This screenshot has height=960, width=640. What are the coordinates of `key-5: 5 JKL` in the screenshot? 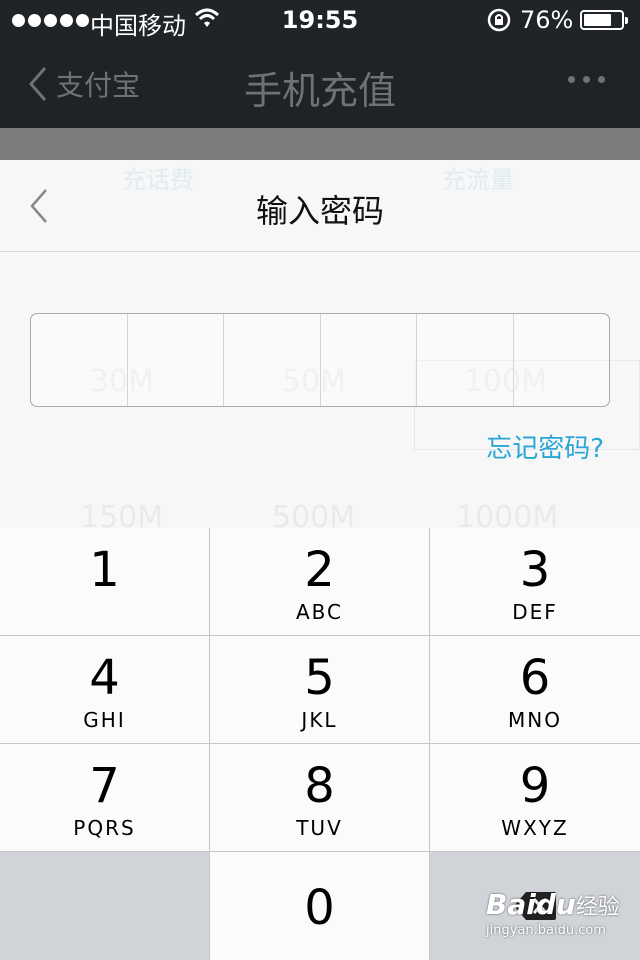 It's located at (320, 690).